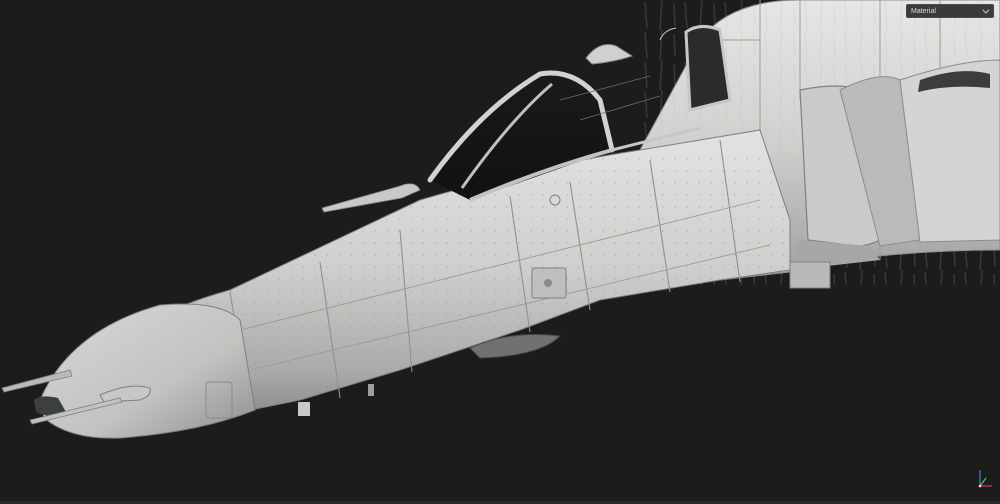  What do you see at coordinates (986, 10) in the screenshot?
I see `chevron-down-icon` at bounding box center [986, 10].